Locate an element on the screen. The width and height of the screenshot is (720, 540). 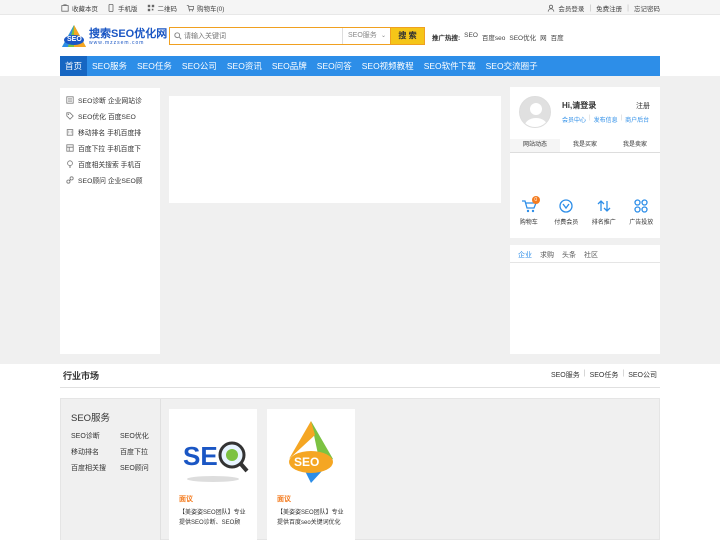
svg-text: SE is located at coordinates (200, 456).